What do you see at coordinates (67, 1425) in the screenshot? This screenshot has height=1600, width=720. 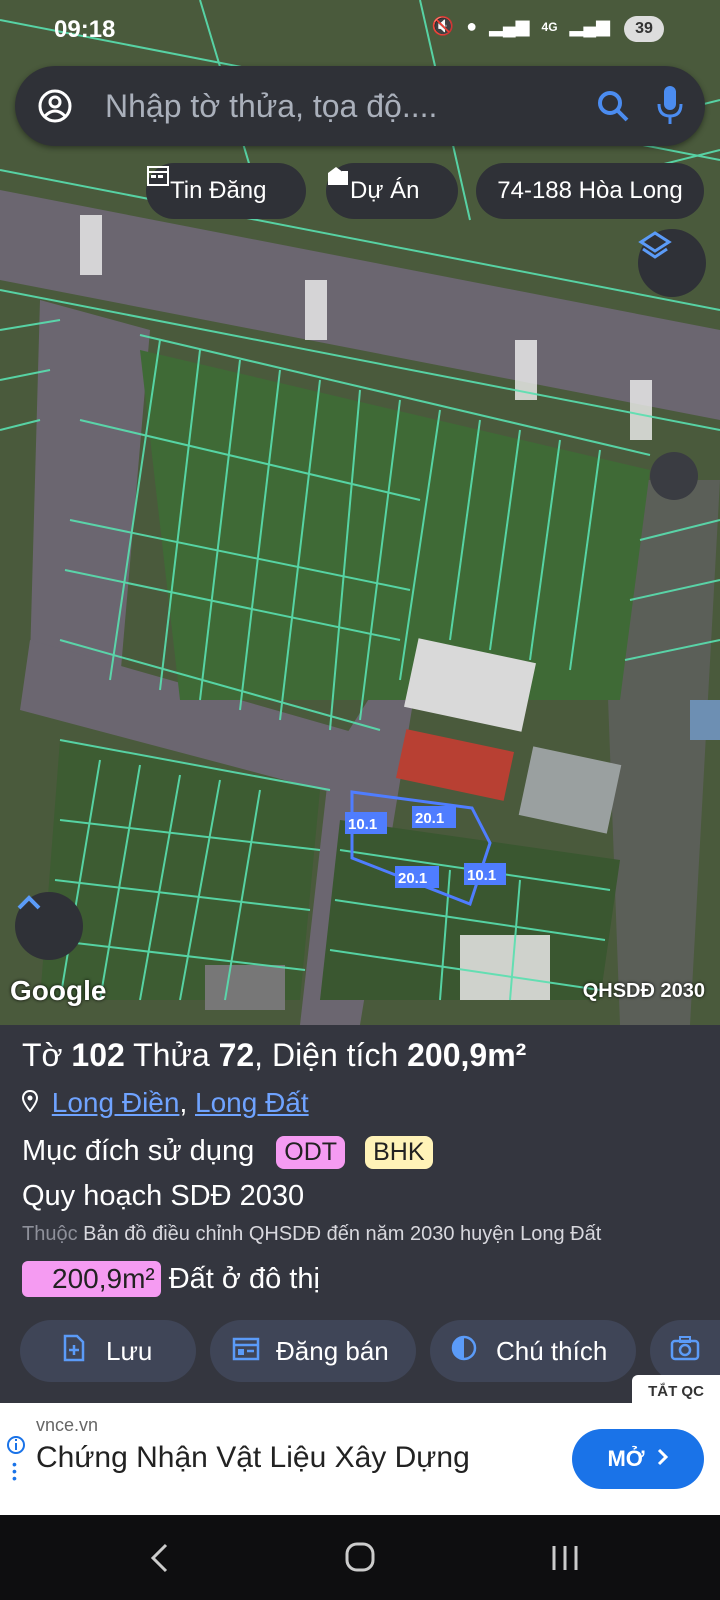 I see `ad-domain: vnce.vn` at bounding box center [67, 1425].